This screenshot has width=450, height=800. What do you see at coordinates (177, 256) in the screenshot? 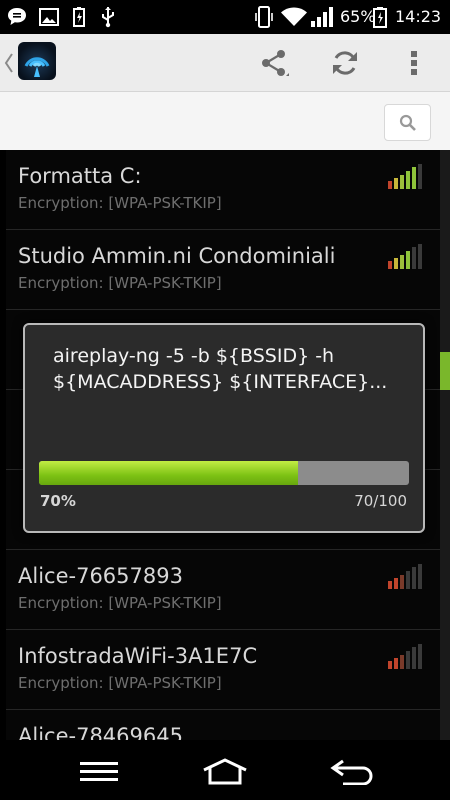
I see `network-name: Studio Ammin.ni Condominiali` at bounding box center [177, 256].